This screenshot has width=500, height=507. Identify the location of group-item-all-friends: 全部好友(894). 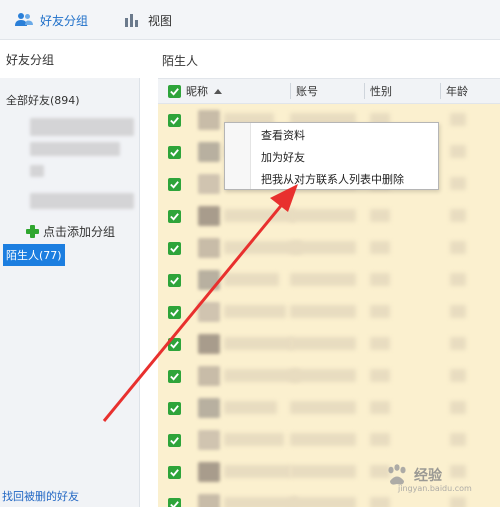
(43, 100).